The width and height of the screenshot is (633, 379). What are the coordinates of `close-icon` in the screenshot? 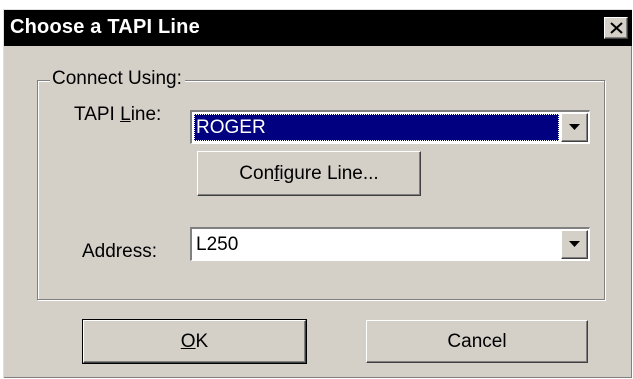 It's located at (616, 28).